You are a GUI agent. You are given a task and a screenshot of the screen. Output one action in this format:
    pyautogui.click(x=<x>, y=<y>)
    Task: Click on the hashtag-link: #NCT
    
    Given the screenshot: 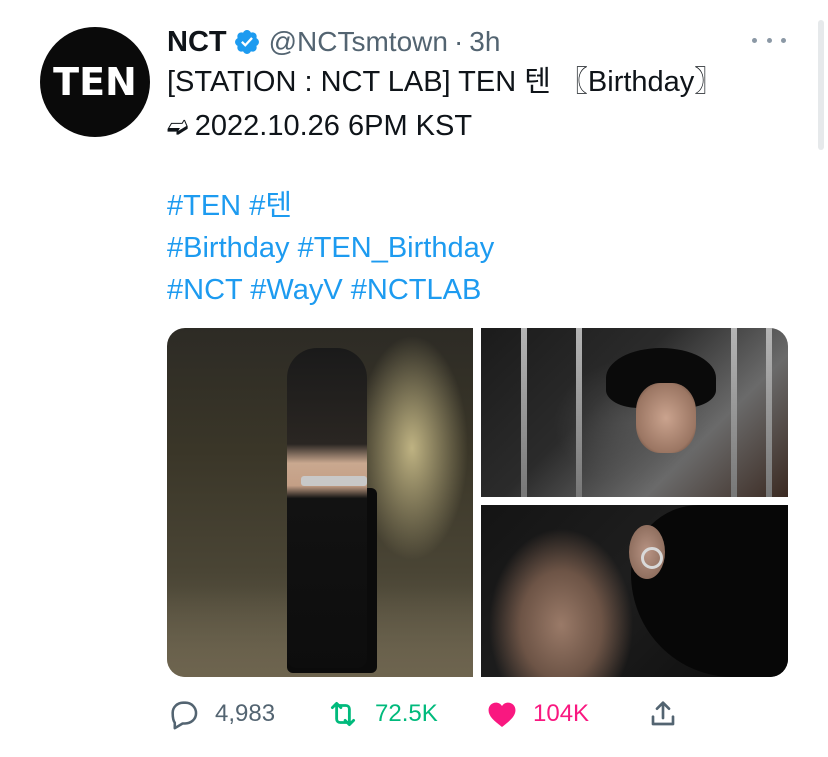 What is the action you would take?
    pyautogui.click(x=204, y=290)
    